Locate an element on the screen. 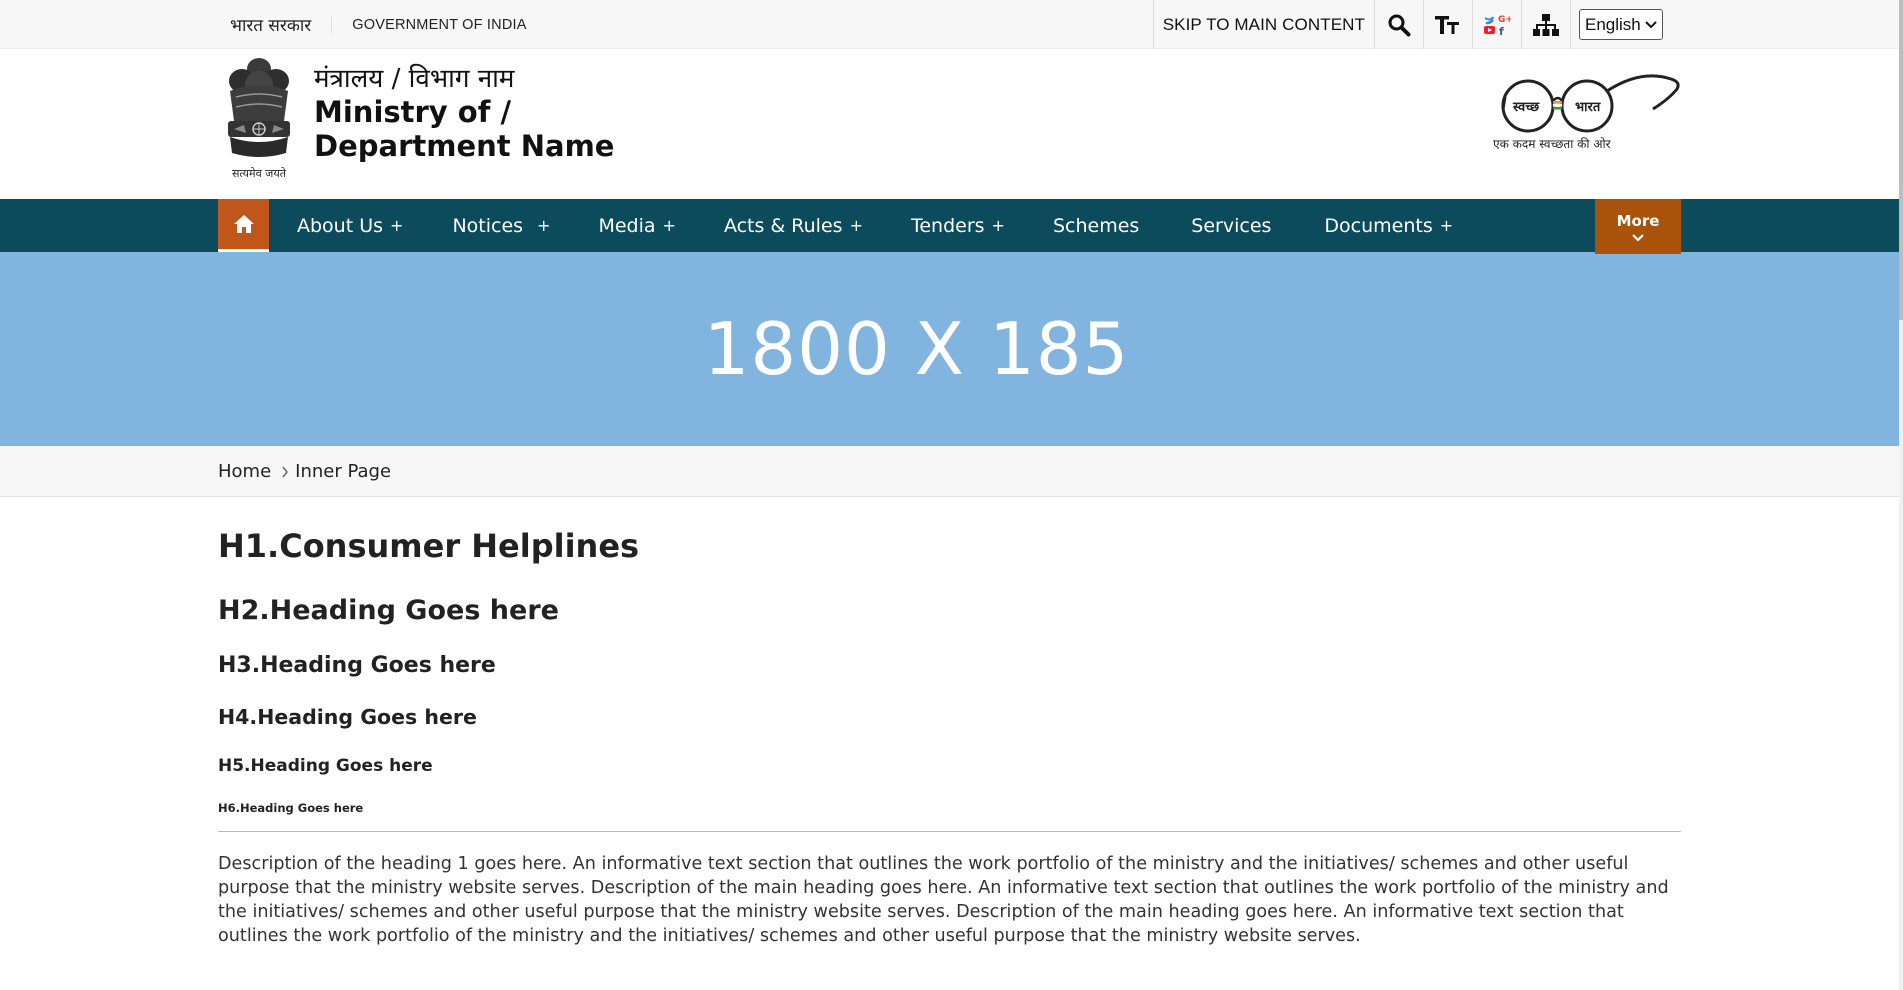  swachh-right-text: भारत is located at coordinates (1588, 107).